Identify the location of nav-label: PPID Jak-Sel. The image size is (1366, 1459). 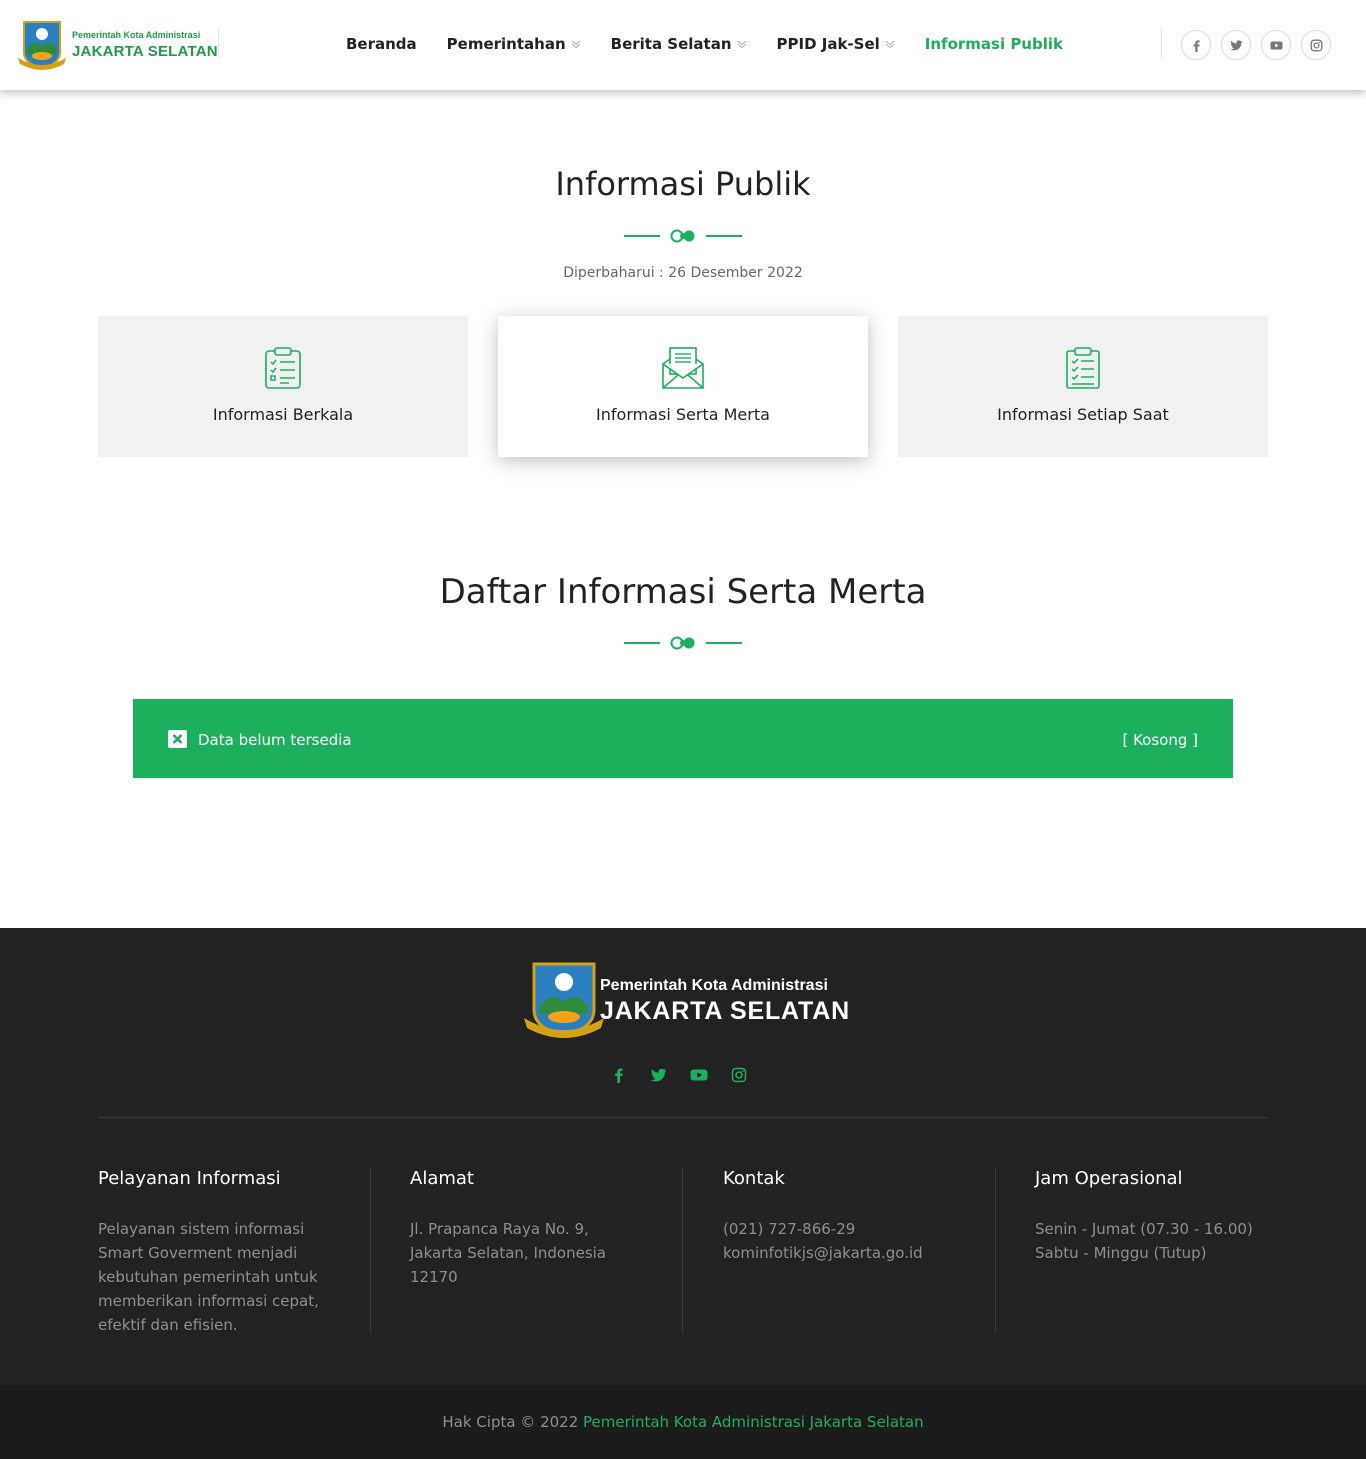
(828, 44).